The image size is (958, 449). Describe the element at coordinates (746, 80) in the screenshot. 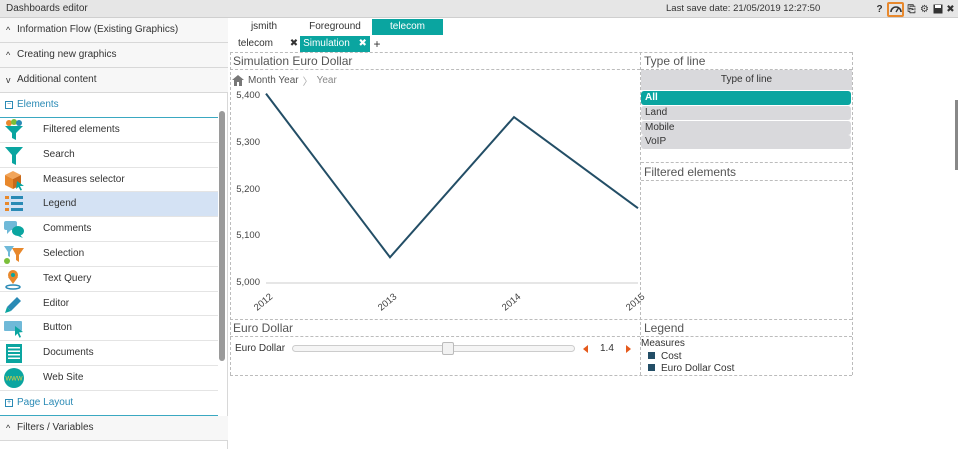

I see `type-of-line-header: Type of line` at that location.